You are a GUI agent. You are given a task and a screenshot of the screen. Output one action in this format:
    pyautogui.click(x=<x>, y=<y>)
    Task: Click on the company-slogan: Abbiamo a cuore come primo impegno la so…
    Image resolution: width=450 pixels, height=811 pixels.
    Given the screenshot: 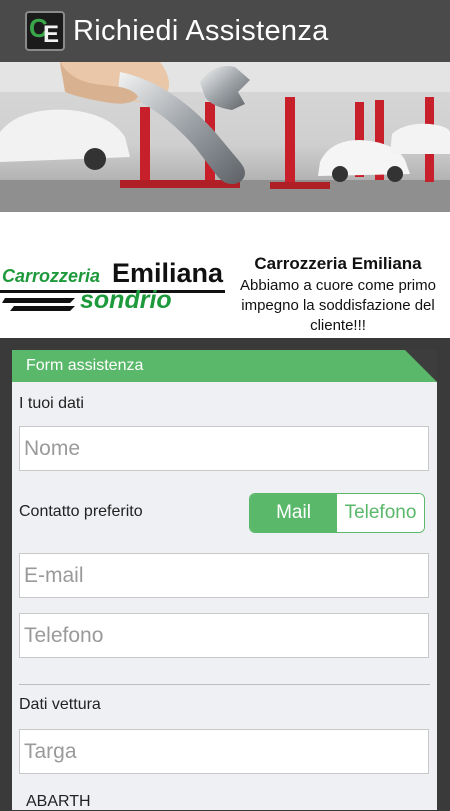 What is the action you would take?
    pyautogui.click(x=338, y=305)
    